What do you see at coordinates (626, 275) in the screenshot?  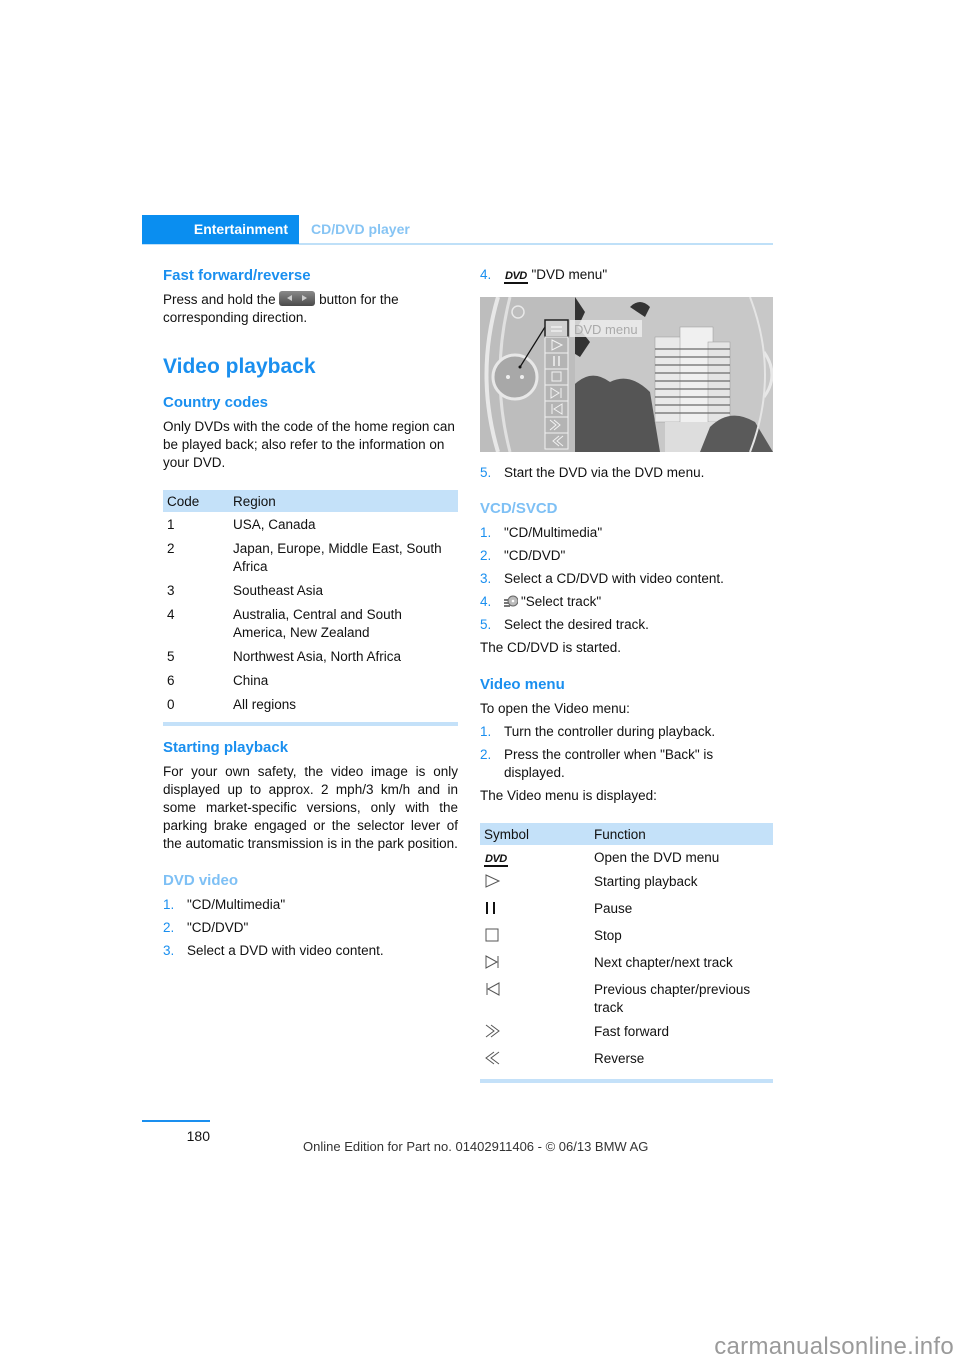 I see `step-item: 4. DVD "DVD menu"` at bounding box center [626, 275].